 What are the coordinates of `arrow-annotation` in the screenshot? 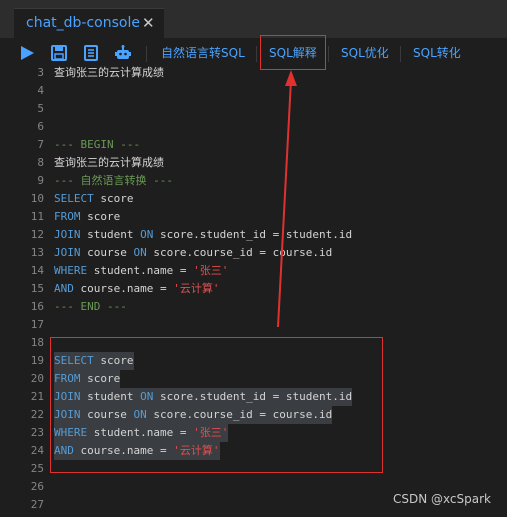 It's located at (287, 199).